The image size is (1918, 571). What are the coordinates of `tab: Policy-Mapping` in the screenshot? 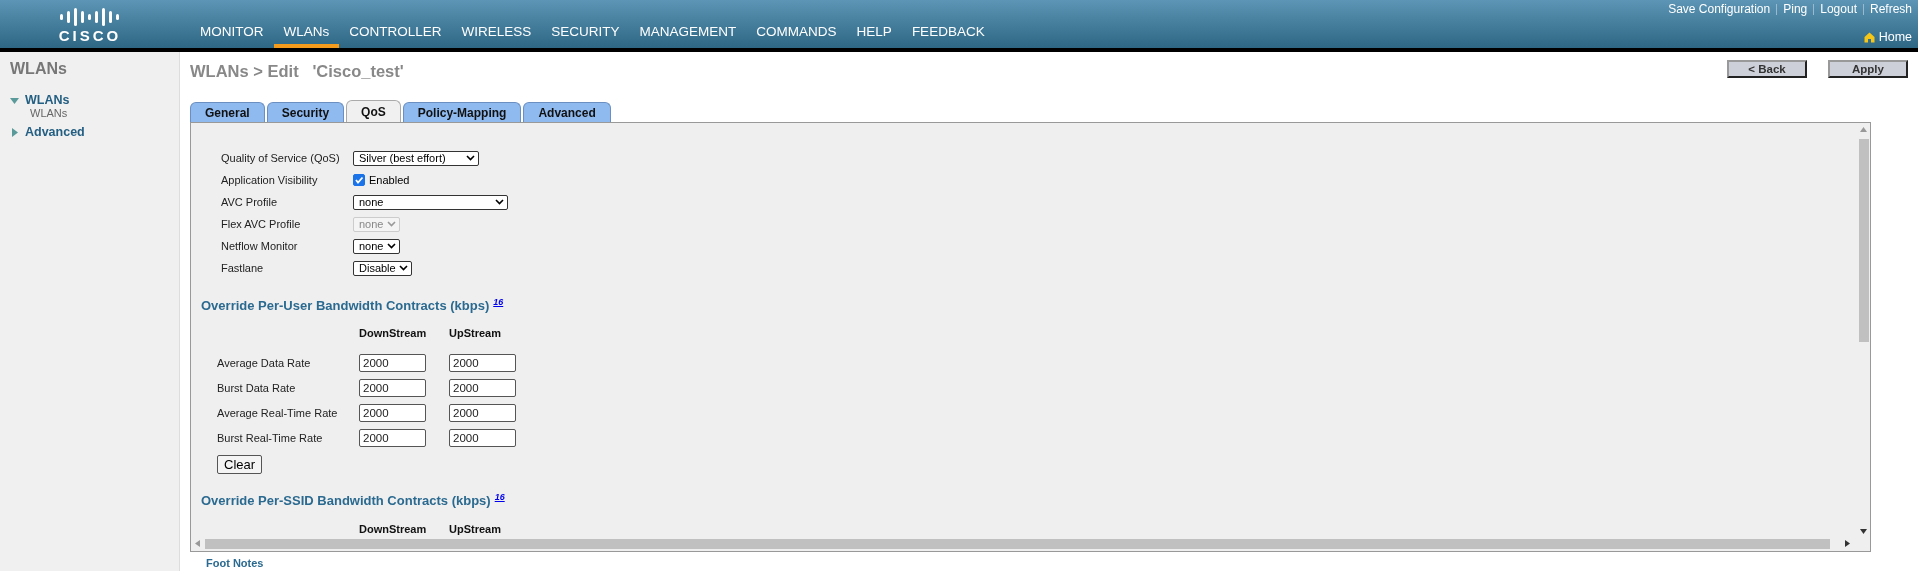 It's located at (462, 112).